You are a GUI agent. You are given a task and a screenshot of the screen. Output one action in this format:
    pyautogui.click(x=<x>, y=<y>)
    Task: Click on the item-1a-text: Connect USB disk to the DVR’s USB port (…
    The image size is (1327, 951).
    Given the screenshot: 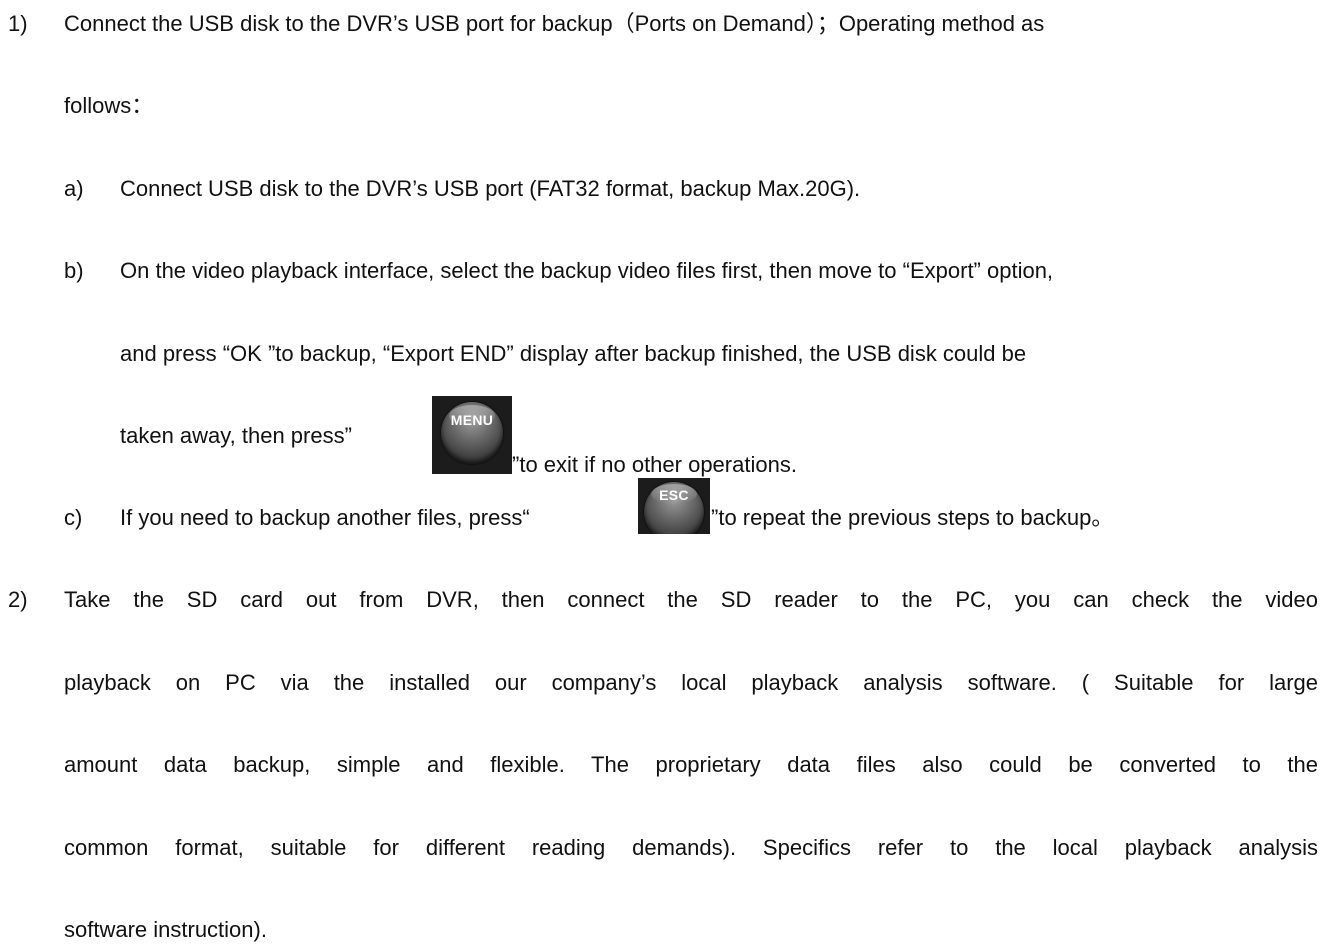 What is the action you would take?
    pyautogui.click(x=490, y=188)
    